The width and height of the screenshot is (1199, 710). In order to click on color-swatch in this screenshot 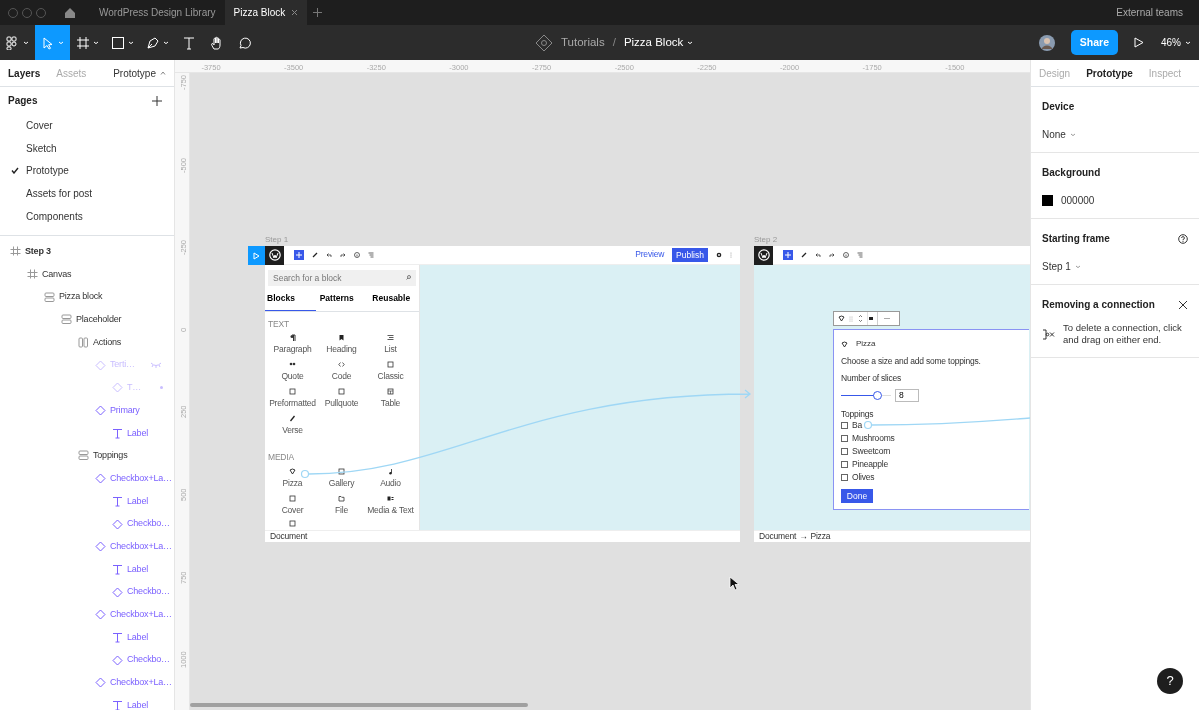, I will do `click(1047, 200)`.